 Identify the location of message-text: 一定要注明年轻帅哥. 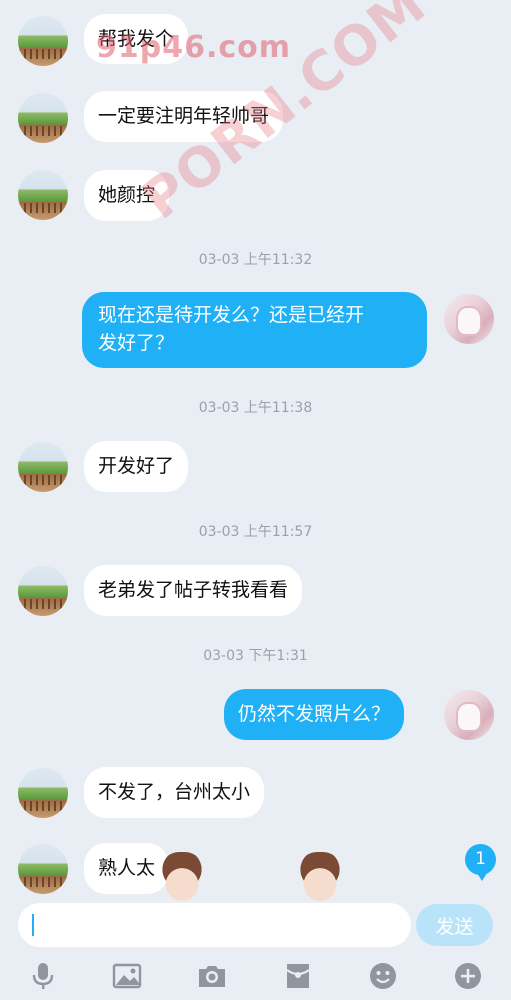
(184, 116).